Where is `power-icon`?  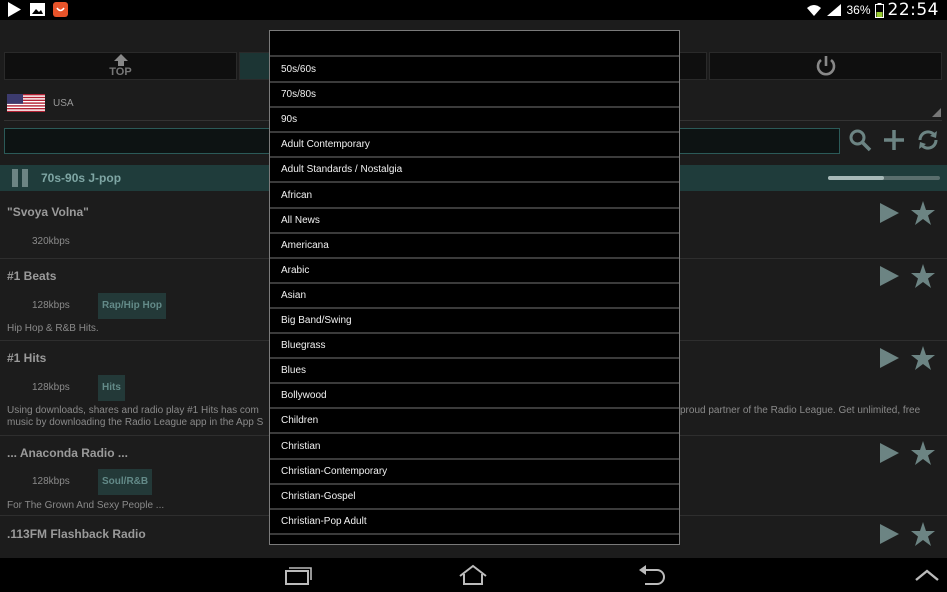 power-icon is located at coordinates (825, 66).